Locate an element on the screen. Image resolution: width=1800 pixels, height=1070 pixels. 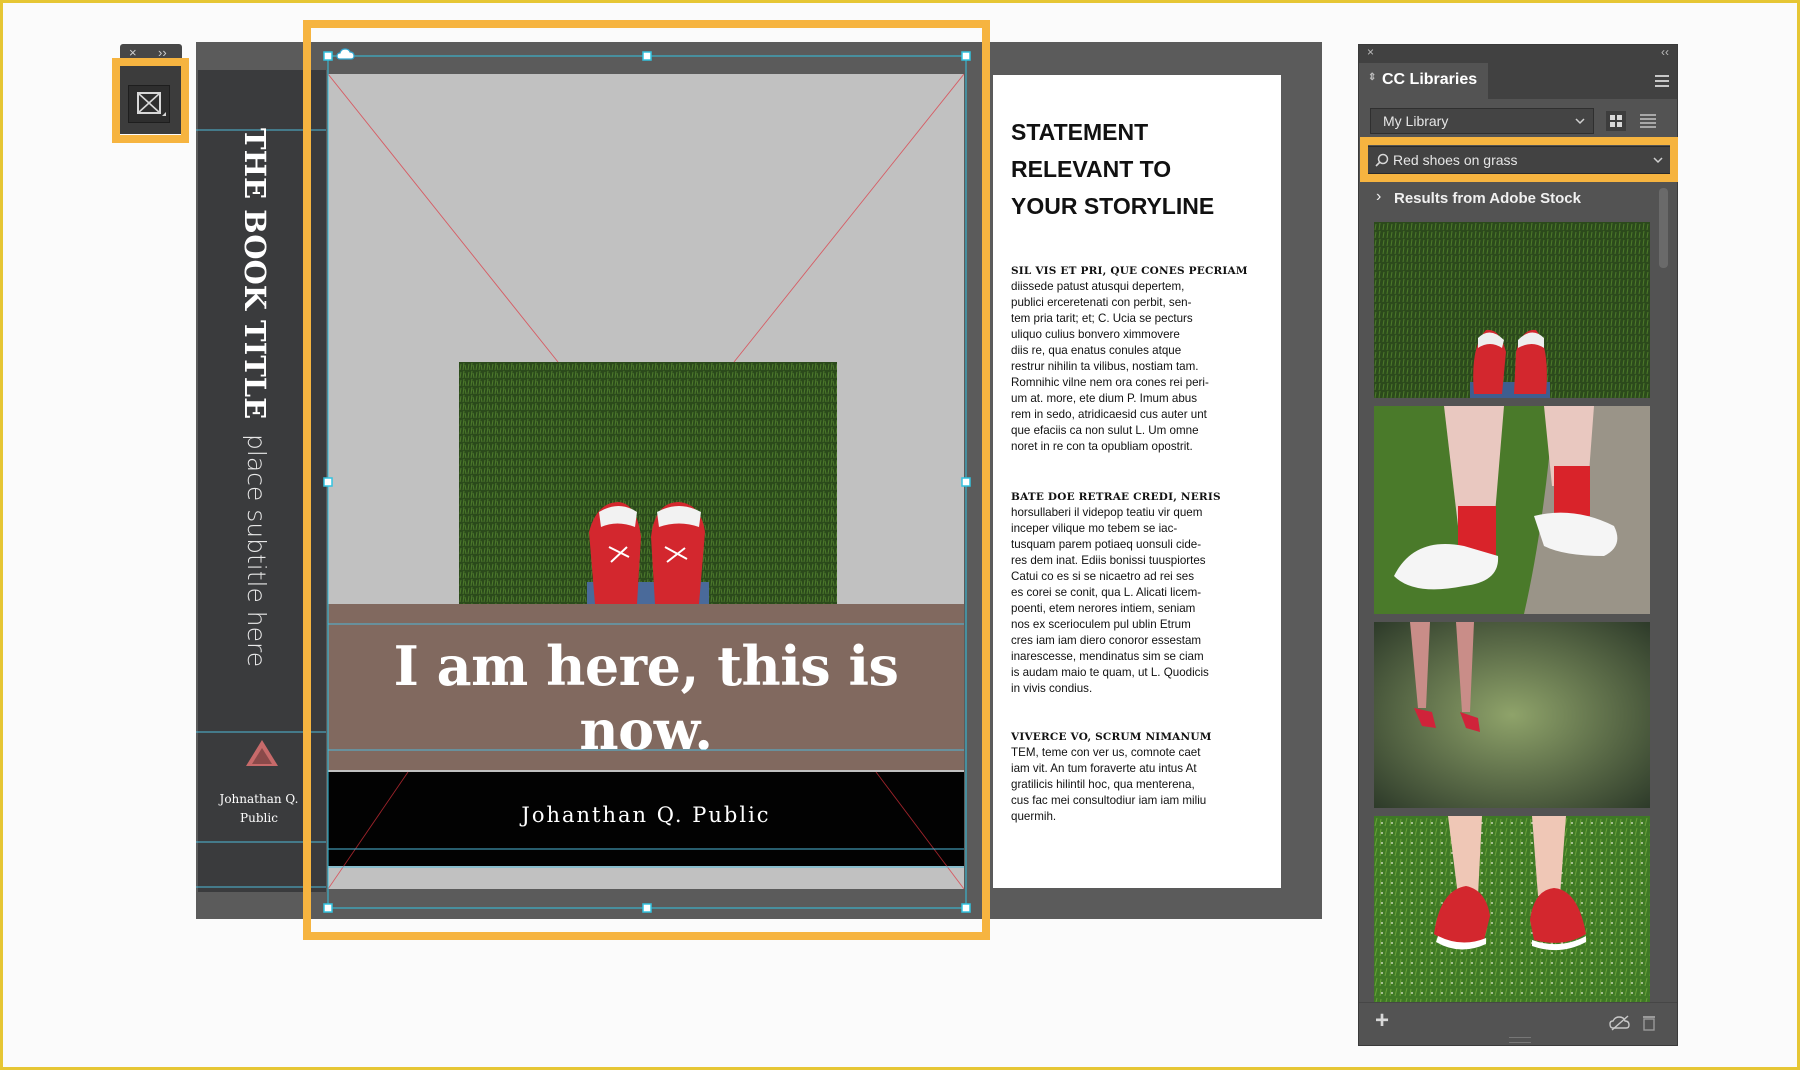
grid-view-icon is located at coordinates (1616, 121).